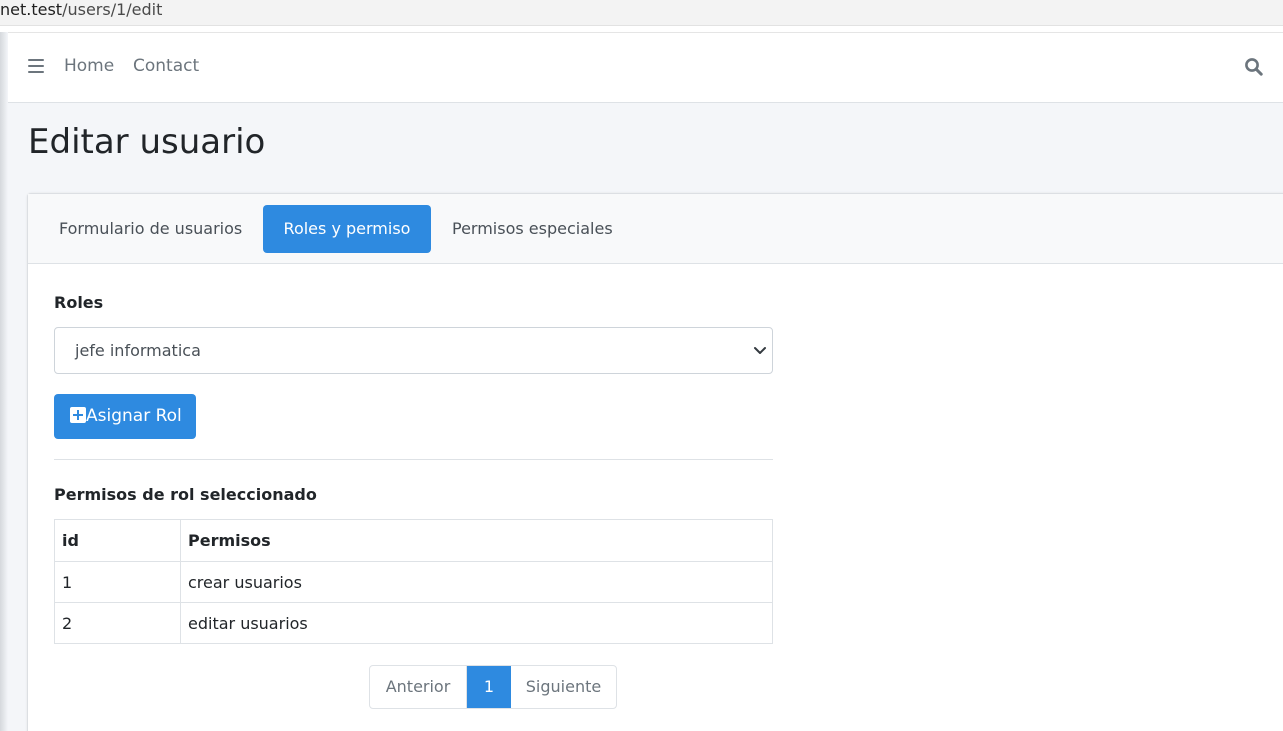 Image resolution: width=1283 pixels, height=731 pixels. What do you see at coordinates (413, 459) in the screenshot?
I see `section-divider` at bounding box center [413, 459].